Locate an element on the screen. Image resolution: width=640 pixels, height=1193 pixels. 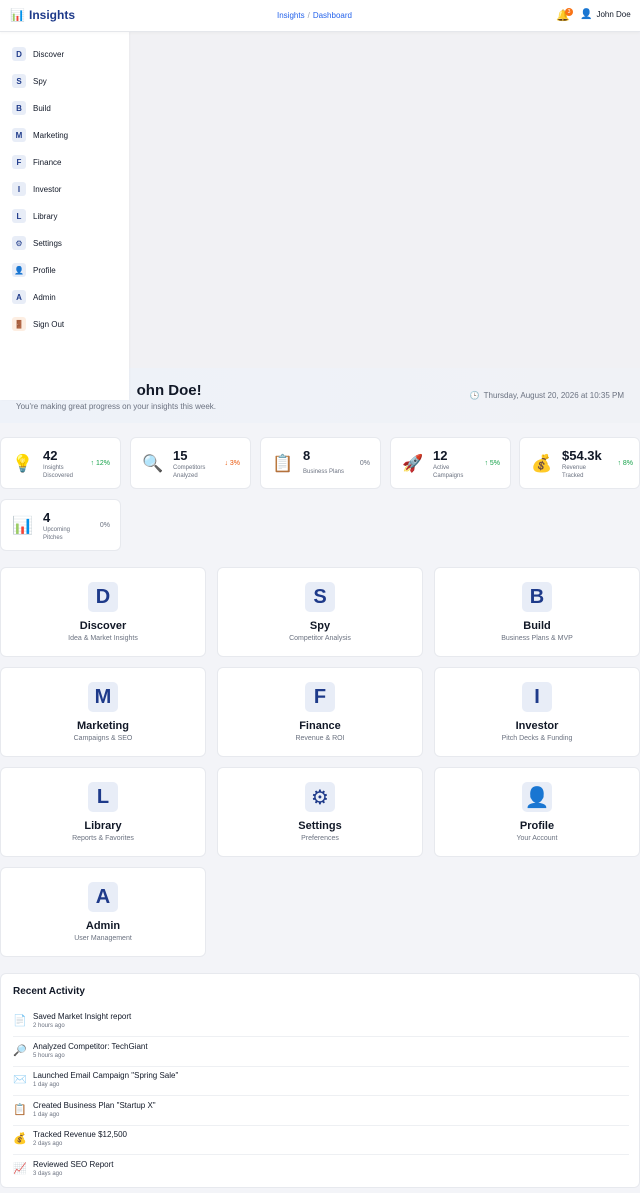
admin-icon: A is located at coordinates (19, 297).